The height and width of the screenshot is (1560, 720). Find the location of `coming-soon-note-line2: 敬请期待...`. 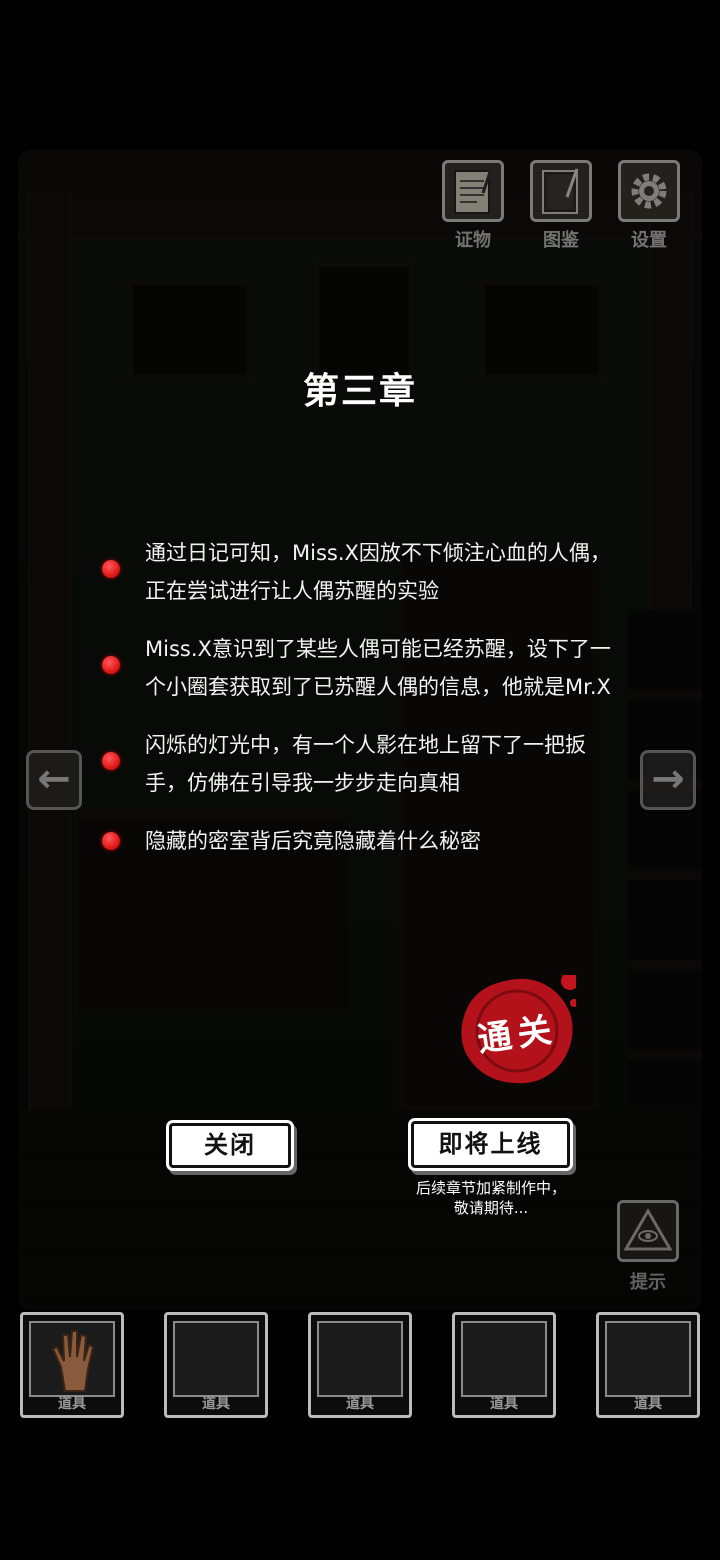

coming-soon-note-line2: 敬请期待... is located at coordinates (491, 1208).